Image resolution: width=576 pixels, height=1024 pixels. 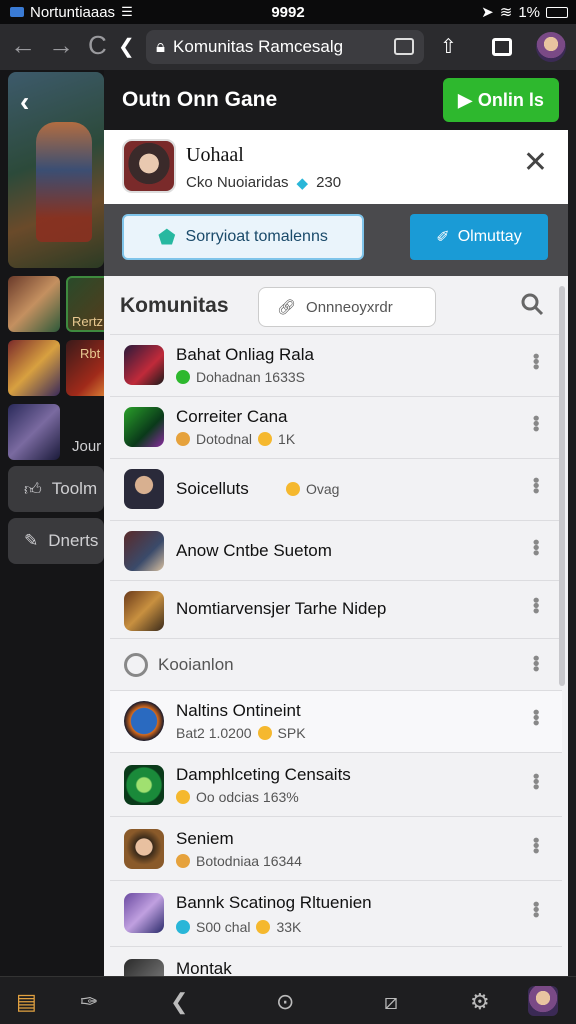 What do you see at coordinates (56, 170) in the screenshot?
I see `game-hero-image: ‹` at bounding box center [56, 170].